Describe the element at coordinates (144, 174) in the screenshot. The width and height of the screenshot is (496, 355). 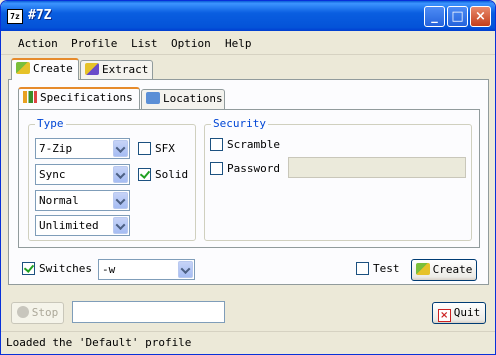
I see `solid-checkbox` at that location.